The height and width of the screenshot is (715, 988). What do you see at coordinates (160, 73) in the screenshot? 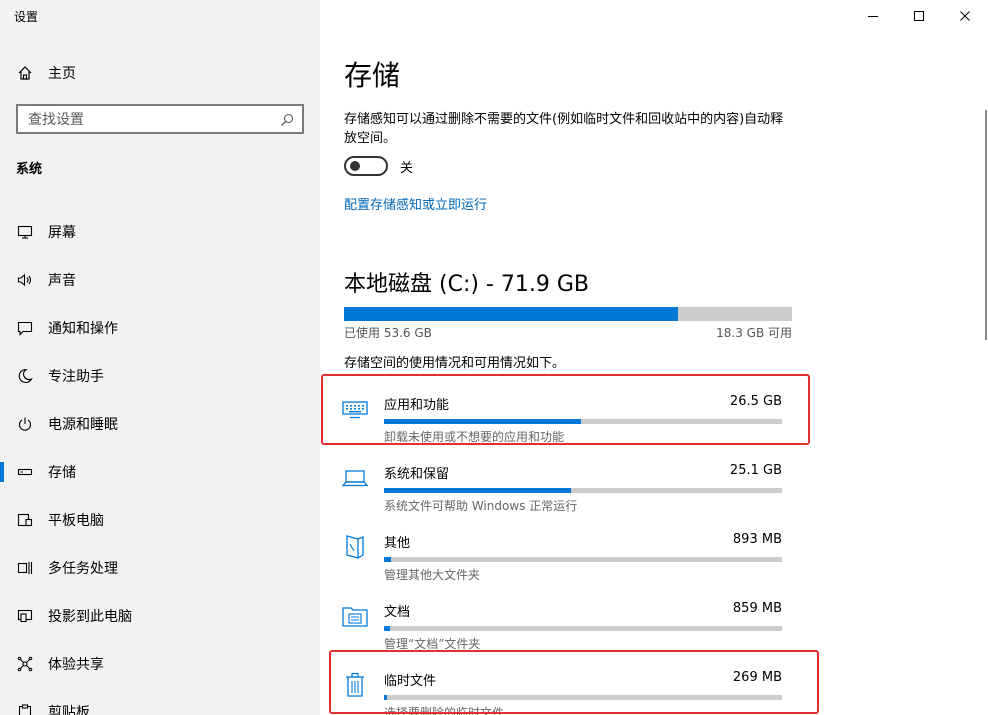
I see `sidebar-home: 主页` at bounding box center [160, 73].